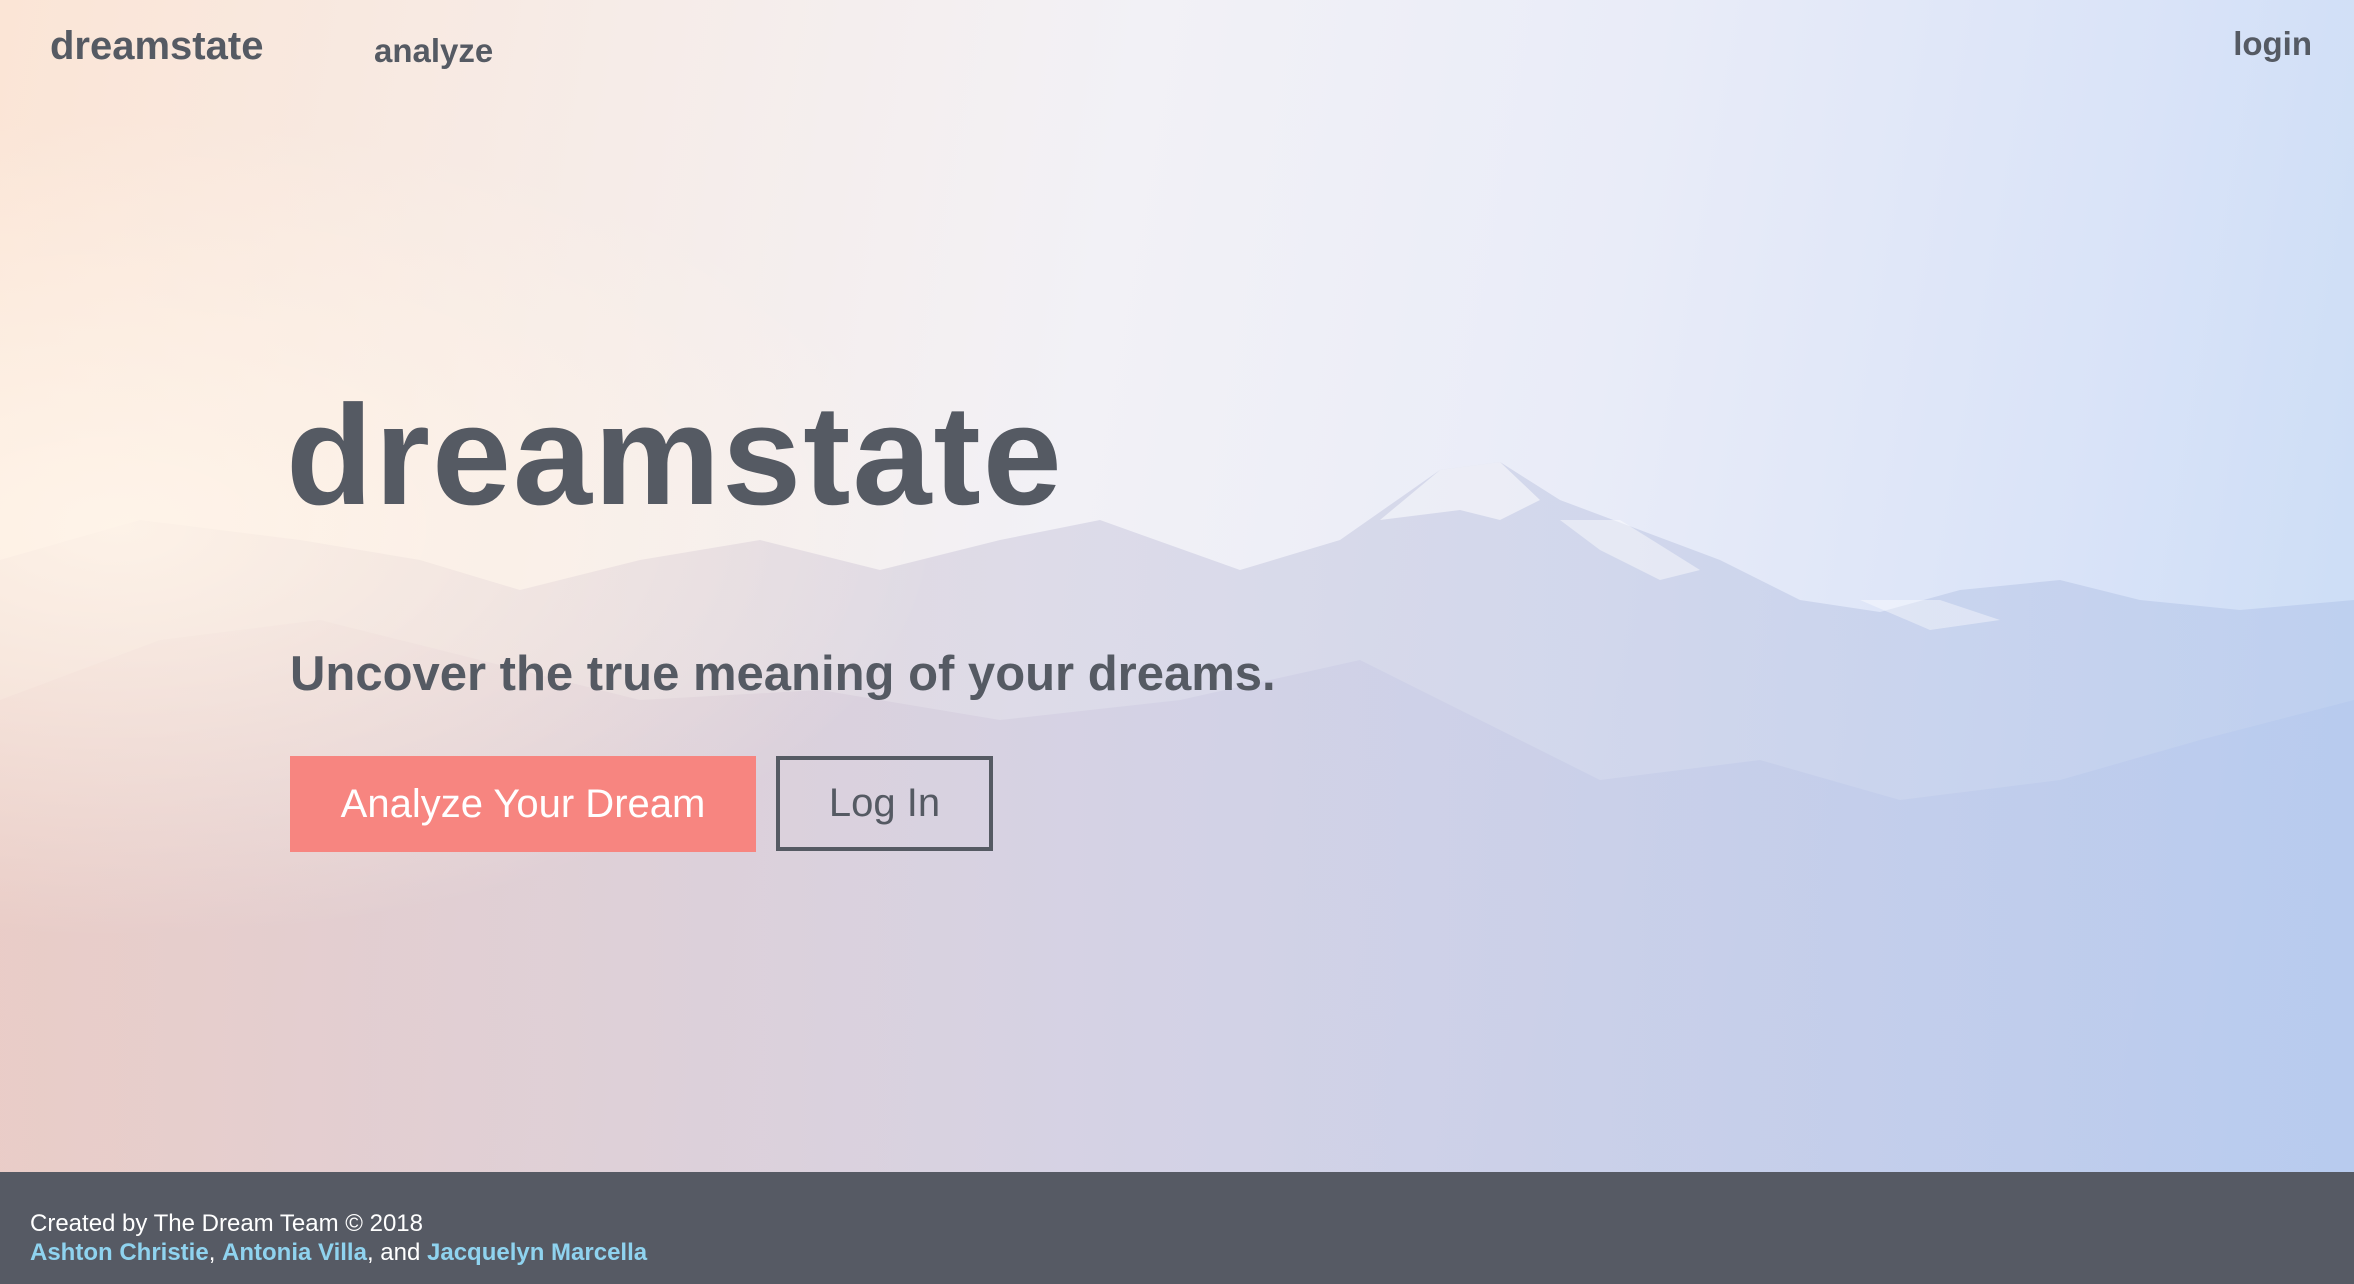 This screenshot has width=2354, height=1284. I want to click on hero-subtitle: Uncover the true meaning of your dreams., so click(783, 674).